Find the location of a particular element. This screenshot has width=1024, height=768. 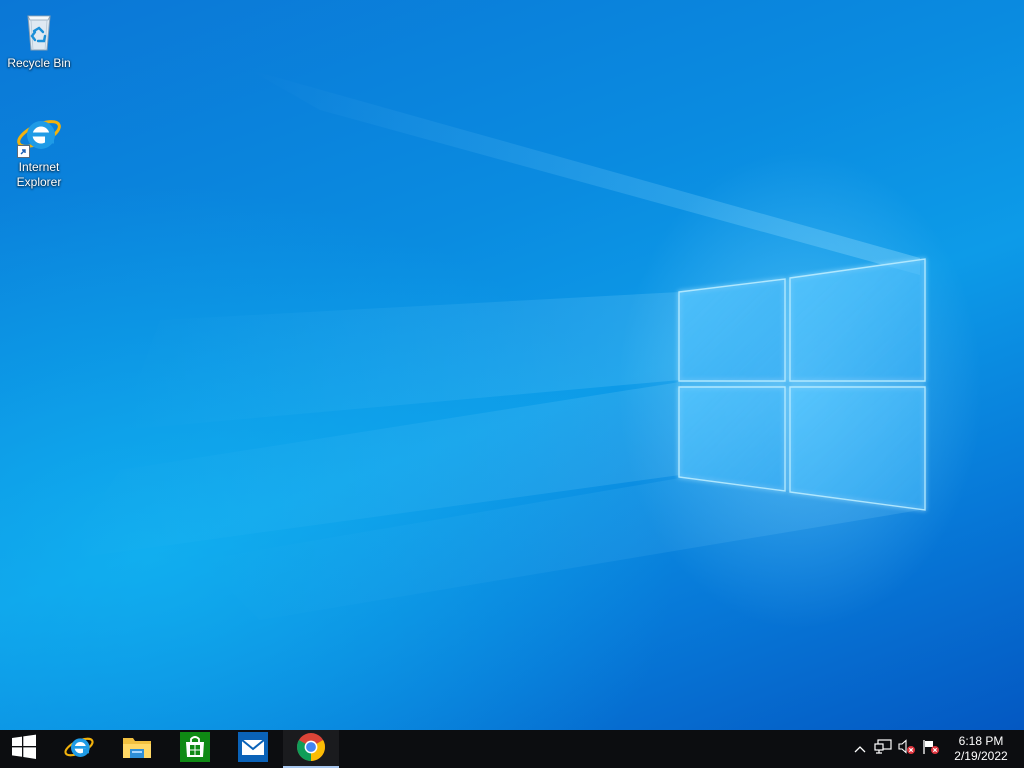

taskbar-mail is located at coordinates (253, 749).